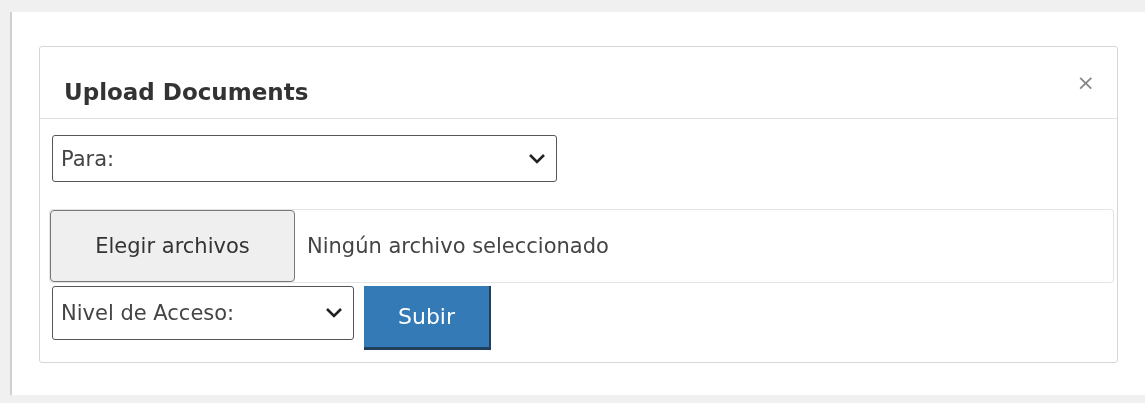 This screenshot has height=403, width=1145. Describe the element at coordinates (186, 91) in the screenshot. I see `dialog-title: Upload Documents` at that location.